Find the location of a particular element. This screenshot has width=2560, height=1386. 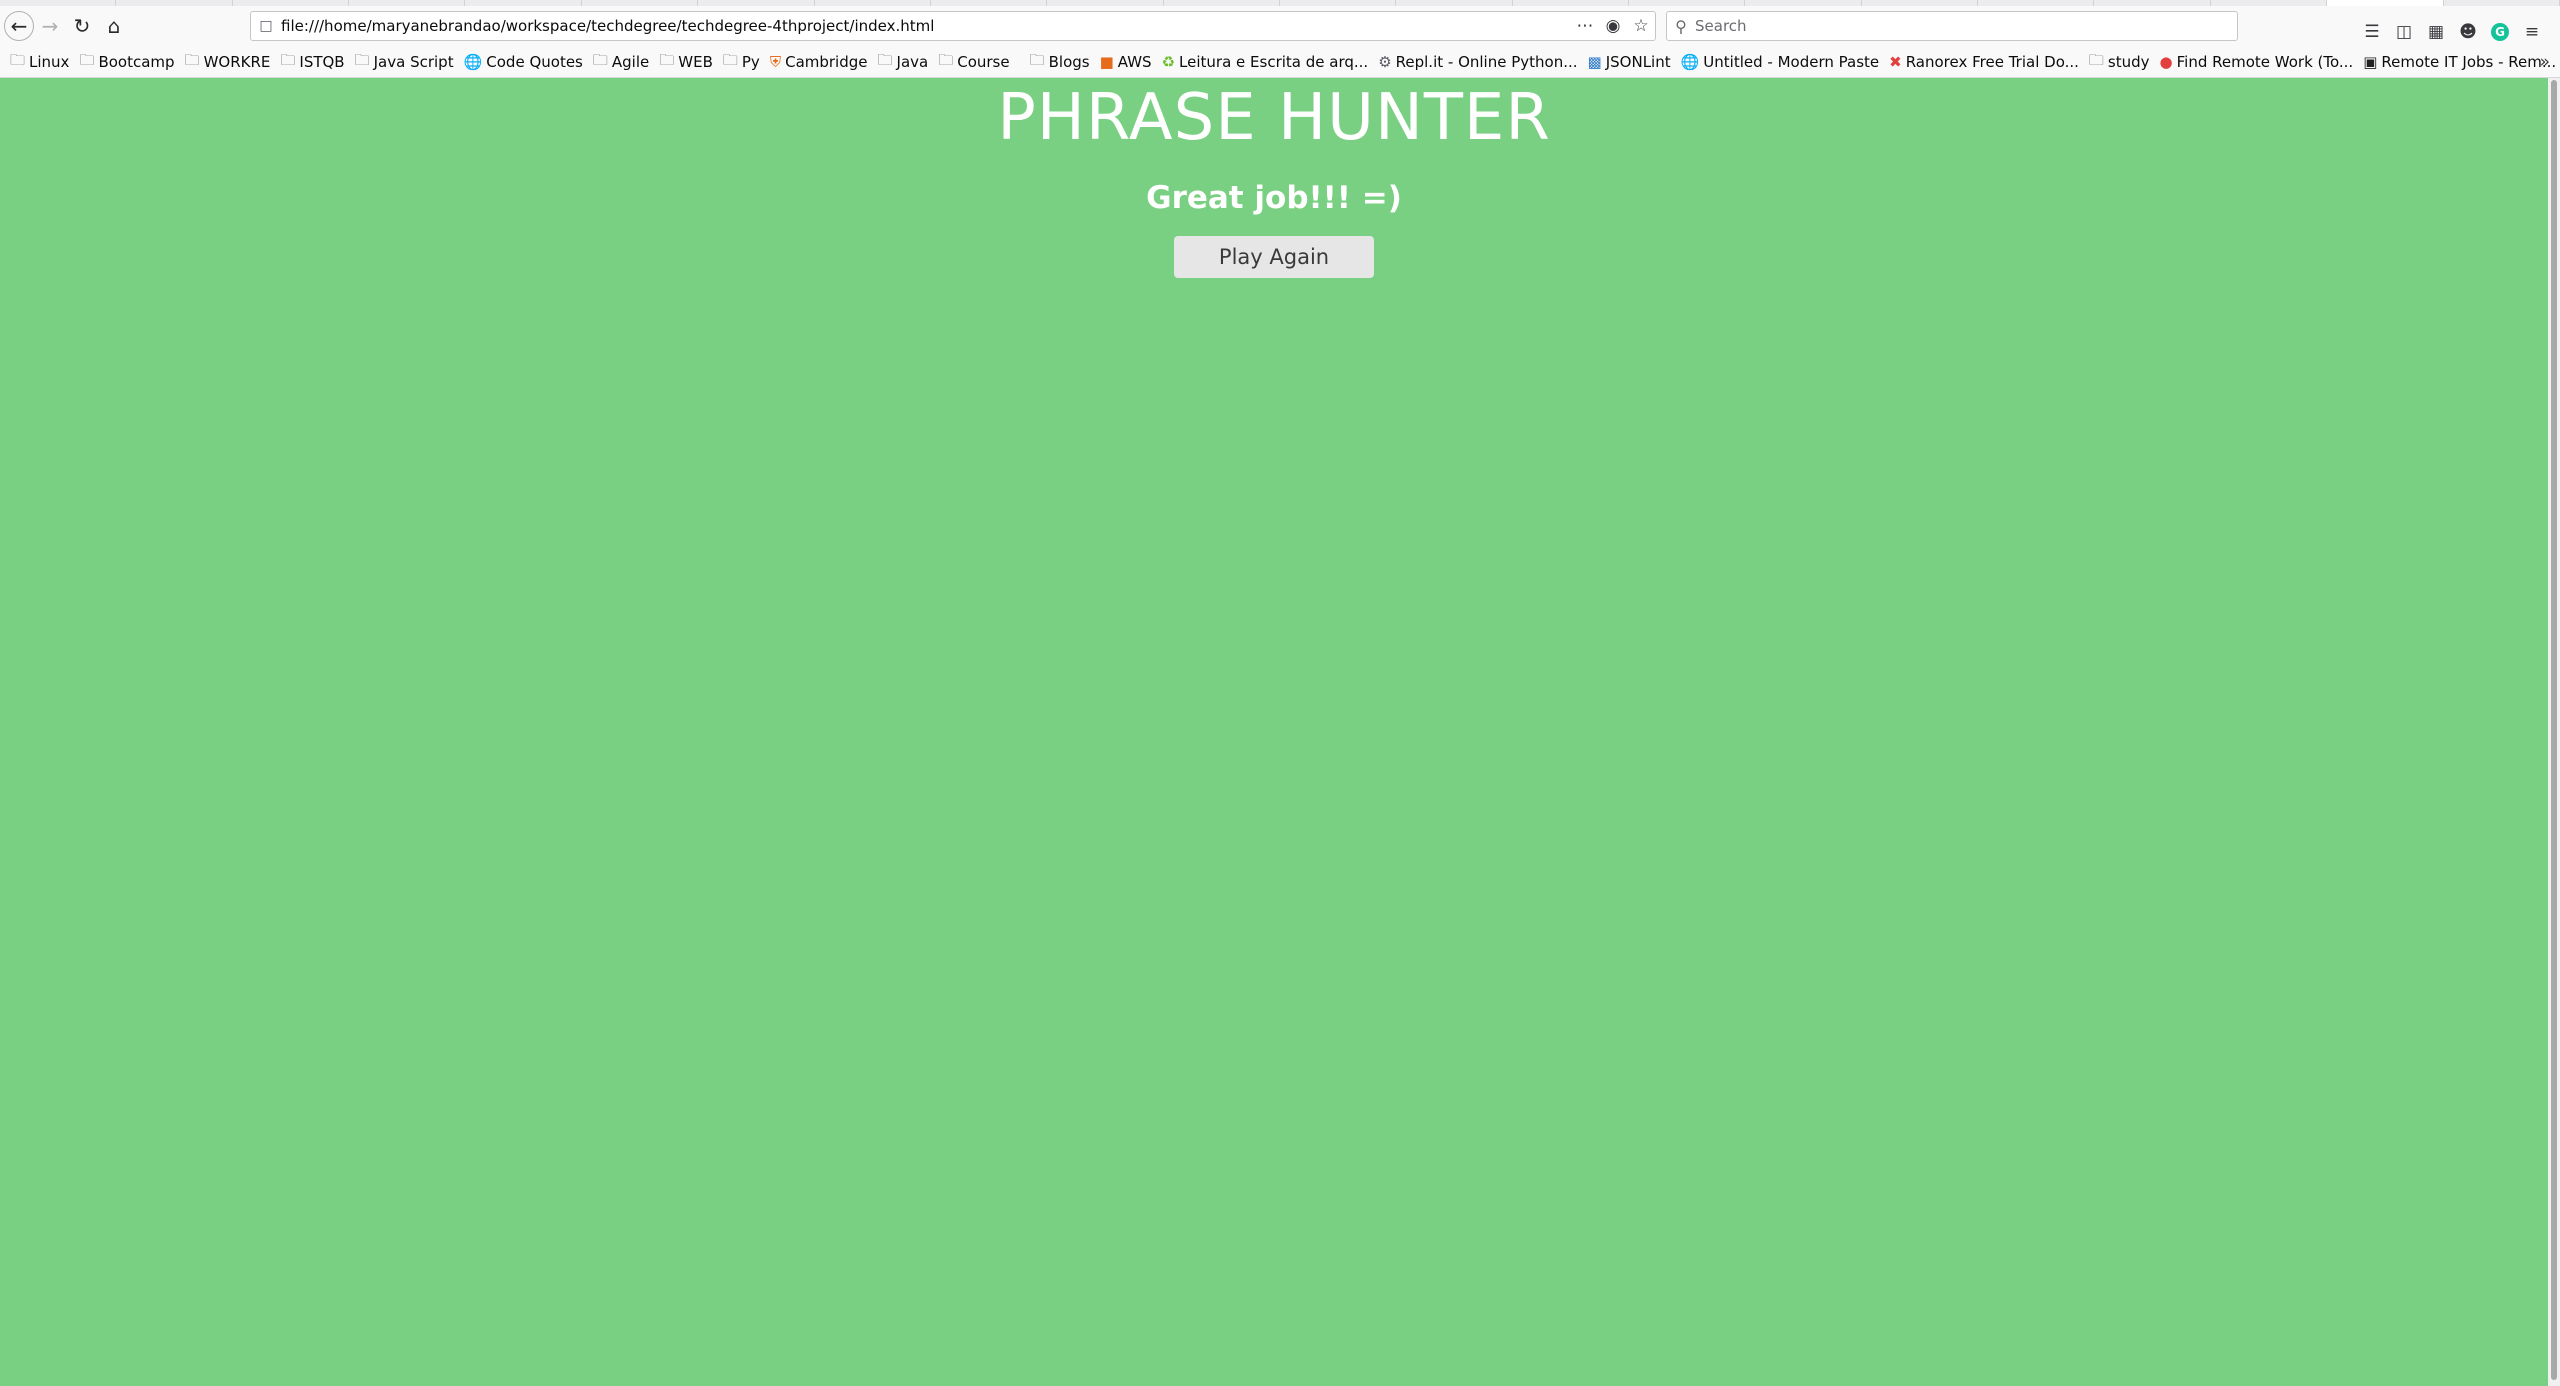

bookmark-item: 🗀 Blogs is located at coordinates (1060, 62).